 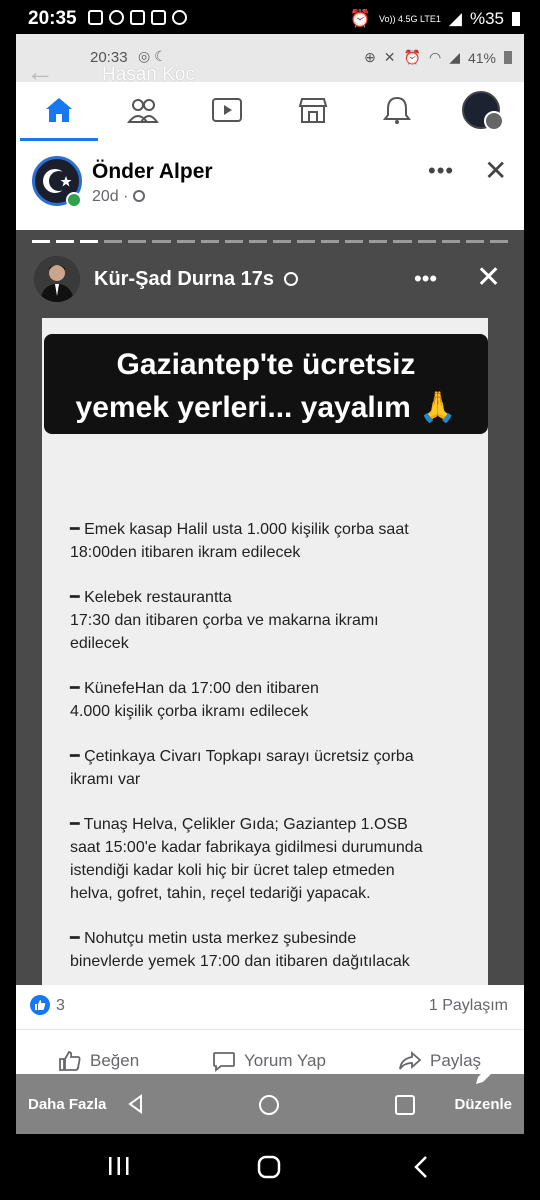 What do you see at coordinates (52, 18) in the screenshot?
I see `outer-clock: 20:35` at bounding box center [52, 18].